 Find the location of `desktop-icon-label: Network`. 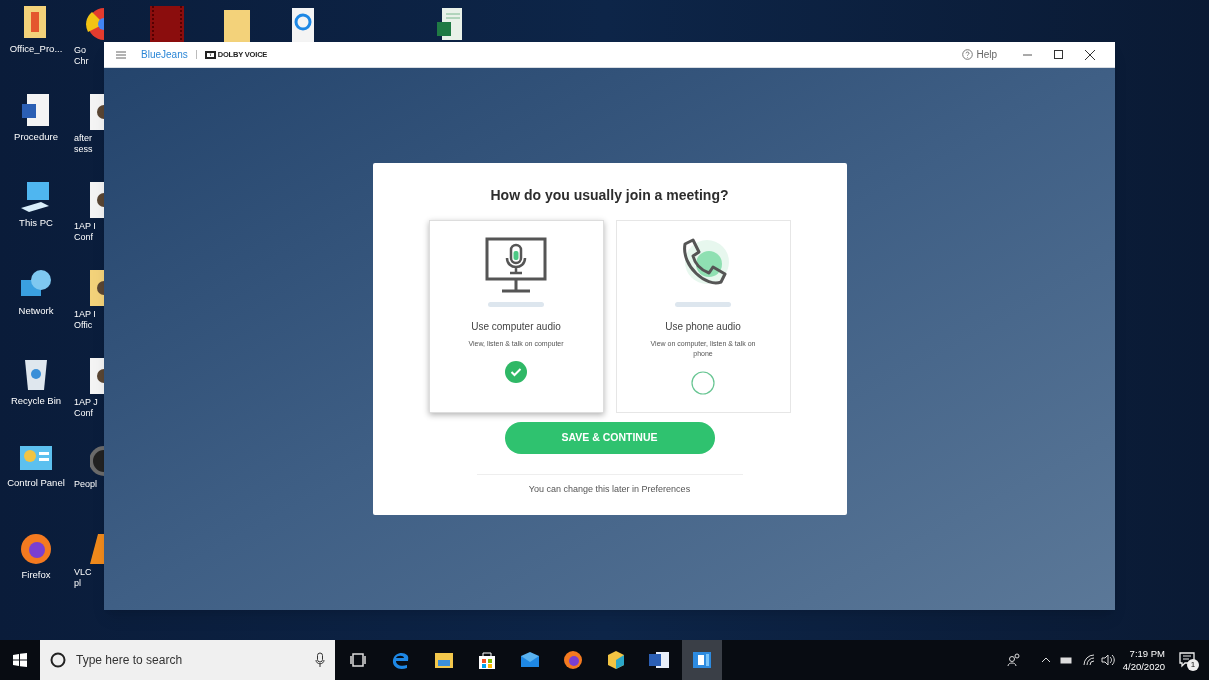

desktop-icon-label: Network is located at coordinates (36, 310).